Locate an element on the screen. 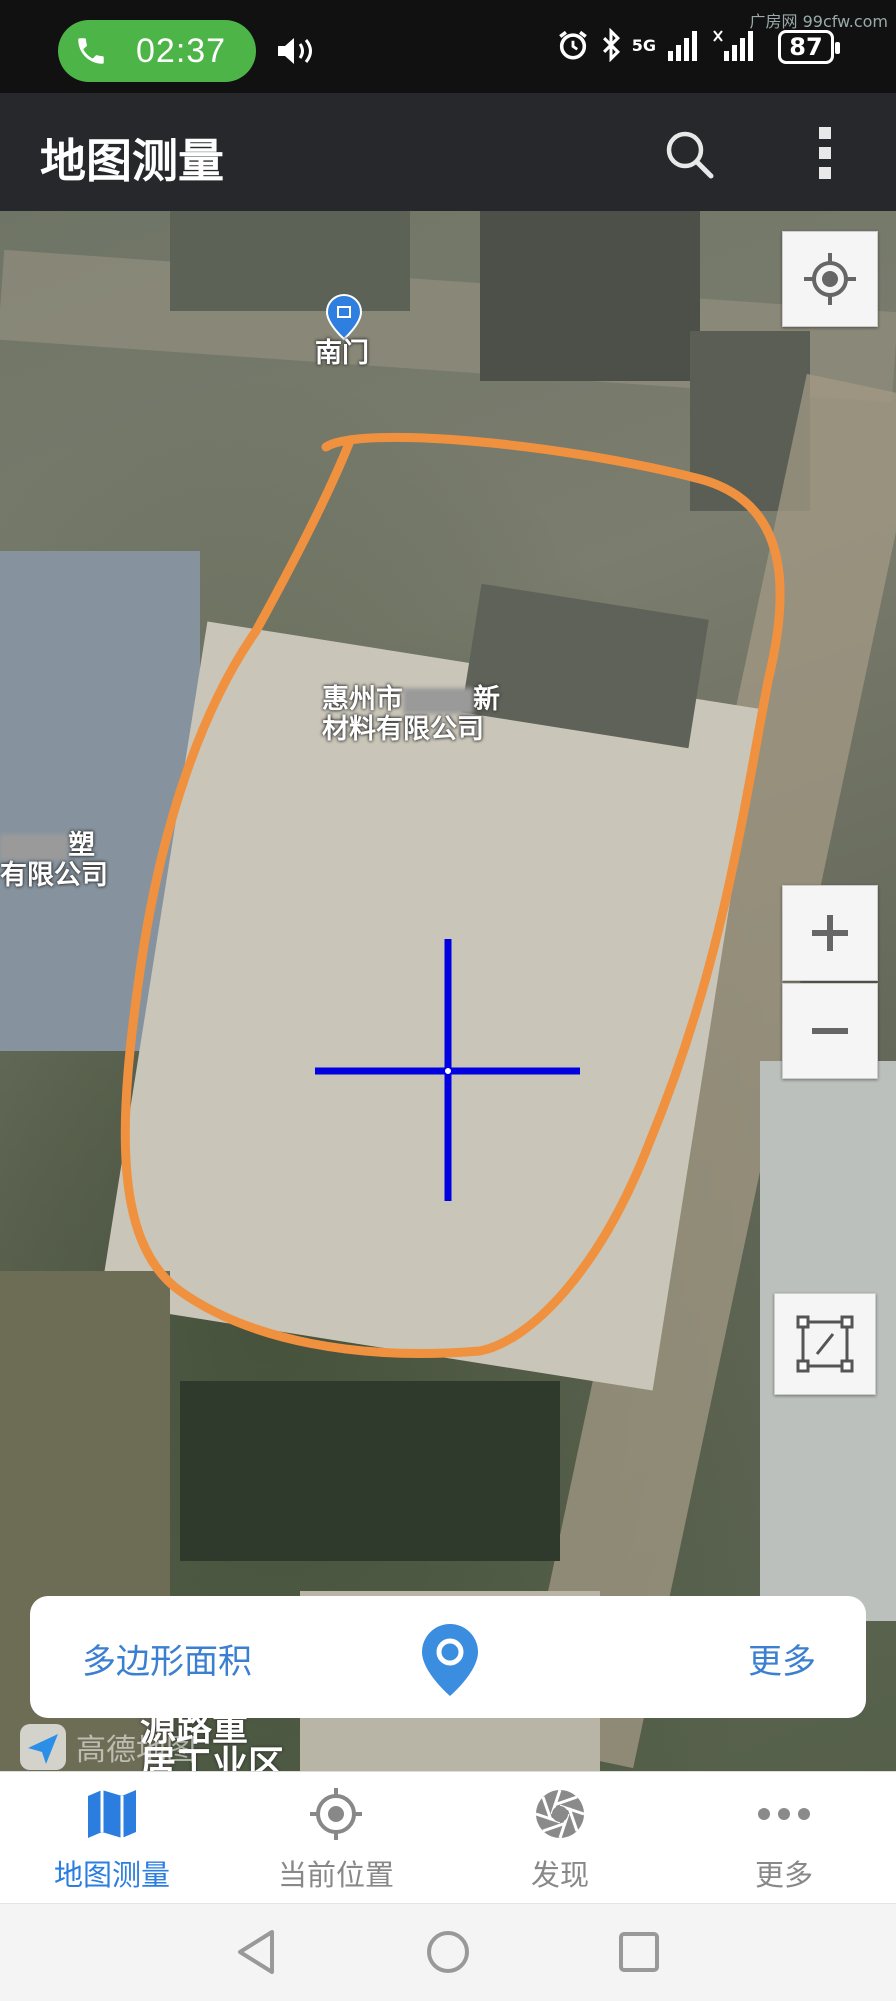 The height and width of the screenshot is (2001, 896). ongoing-call-pill: 02:37 is located at coordinates (157, 51).